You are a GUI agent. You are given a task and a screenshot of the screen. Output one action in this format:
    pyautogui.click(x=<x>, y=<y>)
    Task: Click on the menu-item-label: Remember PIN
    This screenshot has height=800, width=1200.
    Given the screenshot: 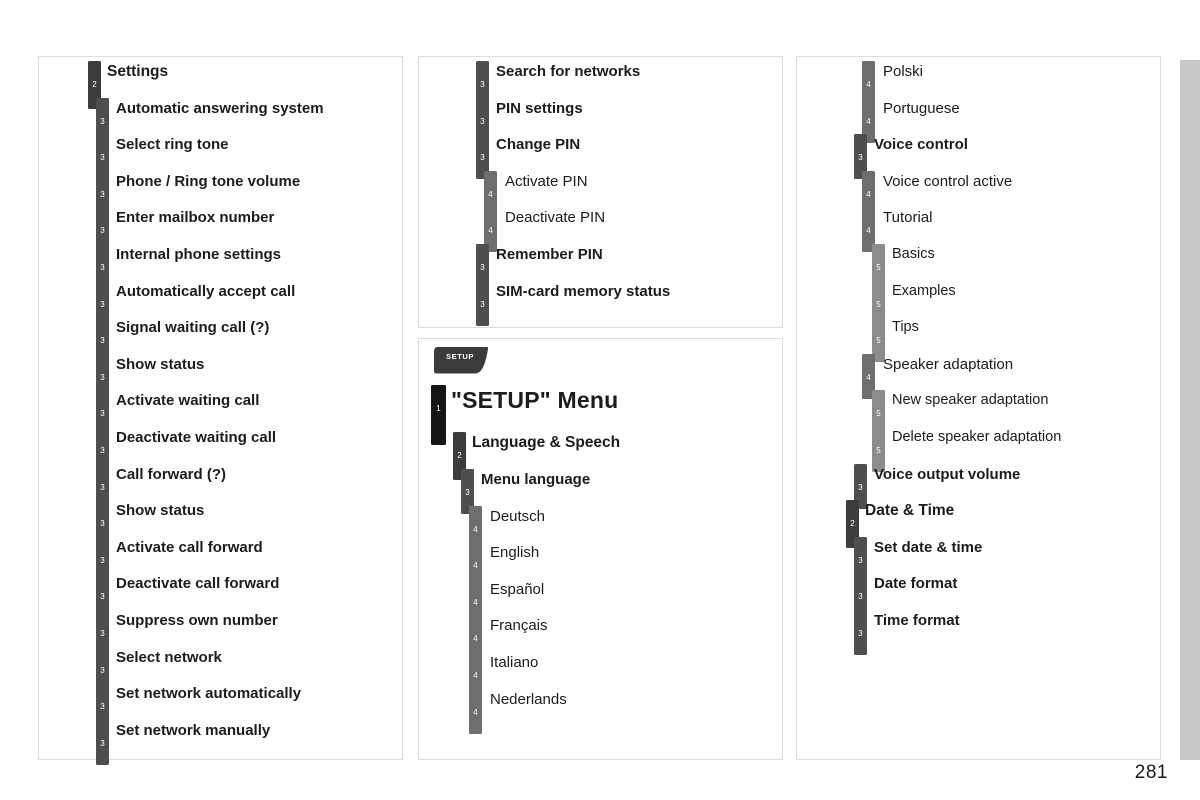 What is the action you would take?
    pyautogui.click(x=549, y=254)
    